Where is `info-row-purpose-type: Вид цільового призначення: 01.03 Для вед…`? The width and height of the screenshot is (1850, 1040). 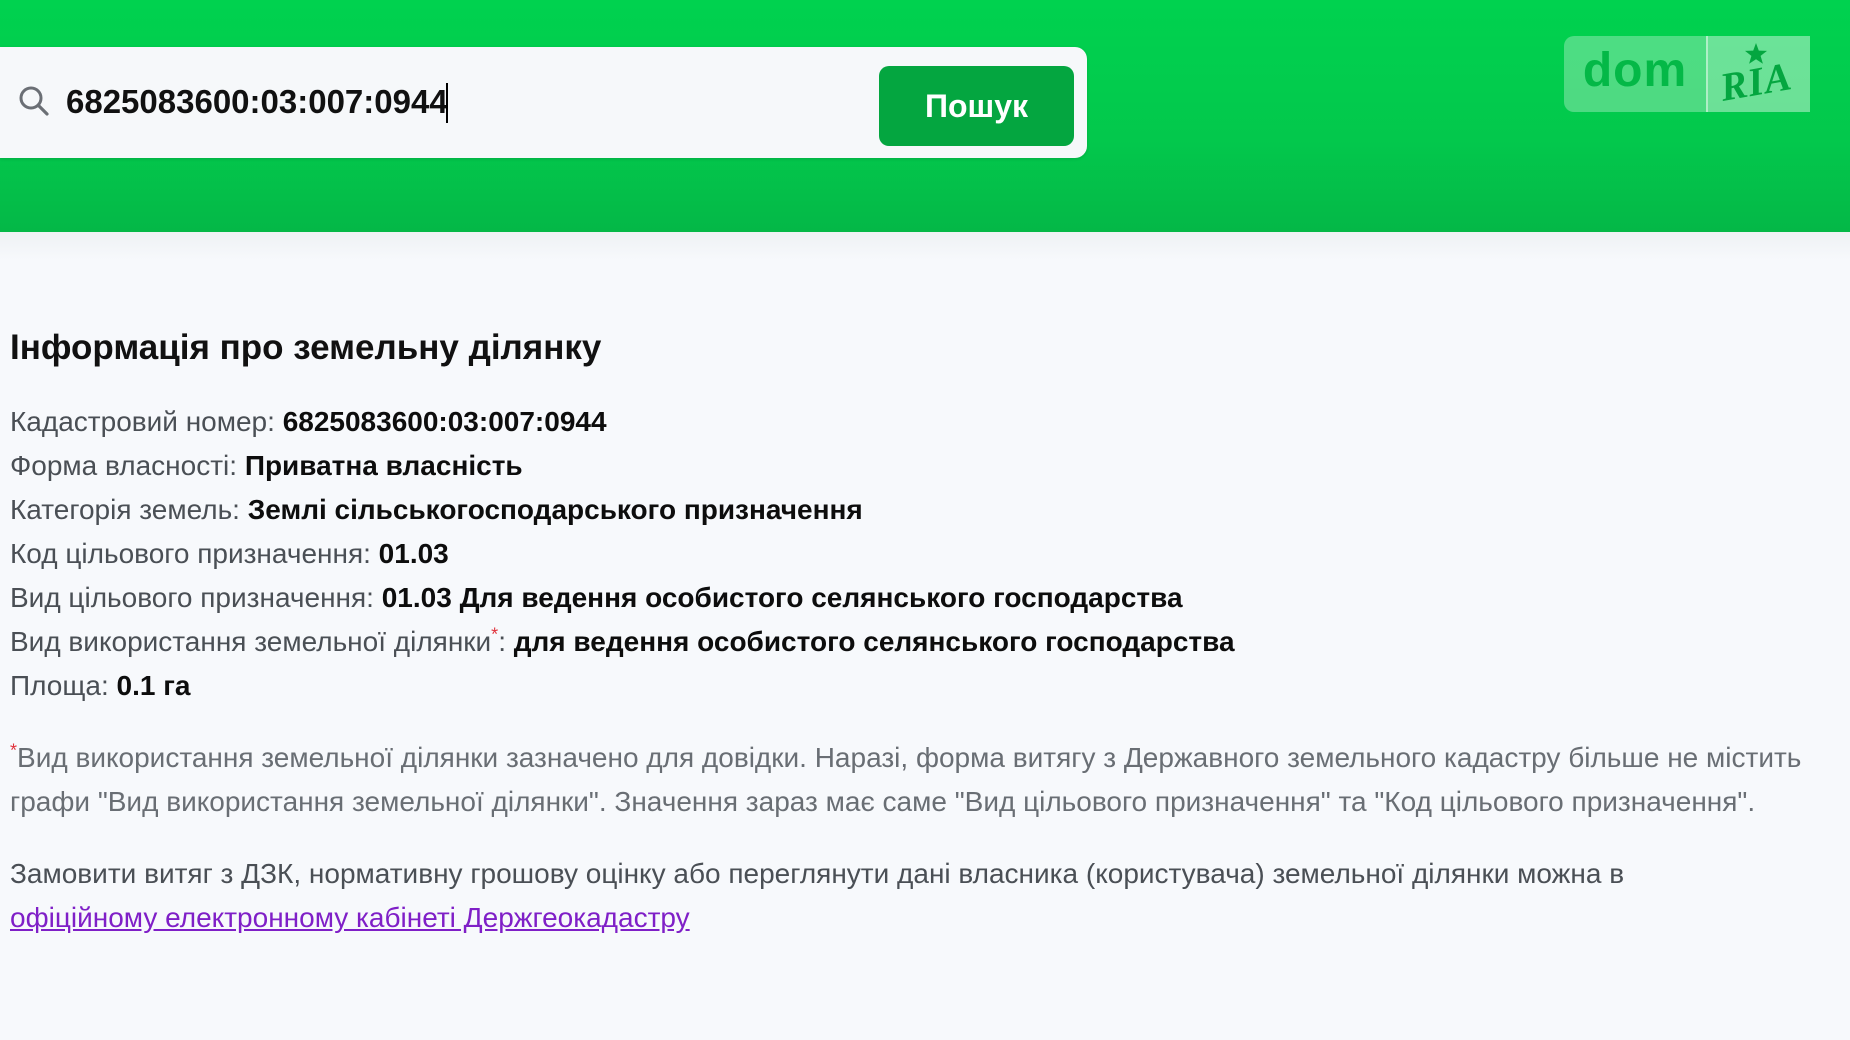 info-row-purpose-type: Вид цільового призначення: 01.03 Для вед… is located at coordinates (910, 598).